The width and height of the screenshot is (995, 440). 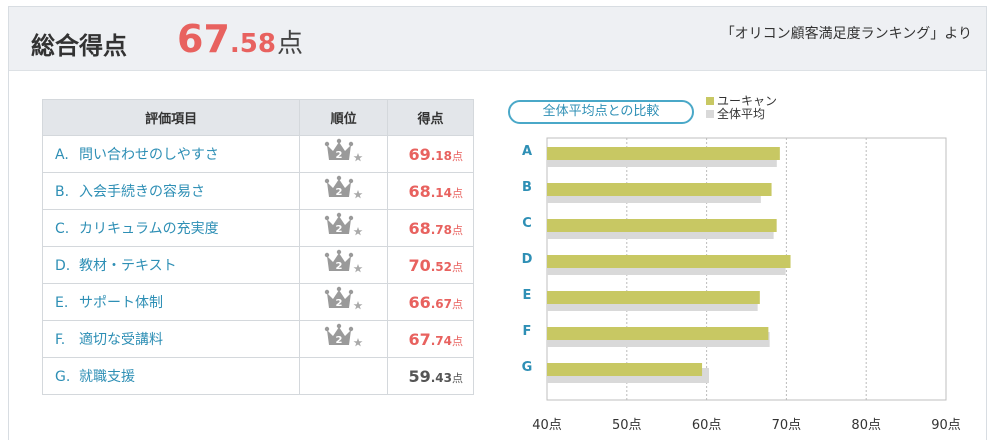 I want to click on y-category-label: G, so click(x=527, y=367).